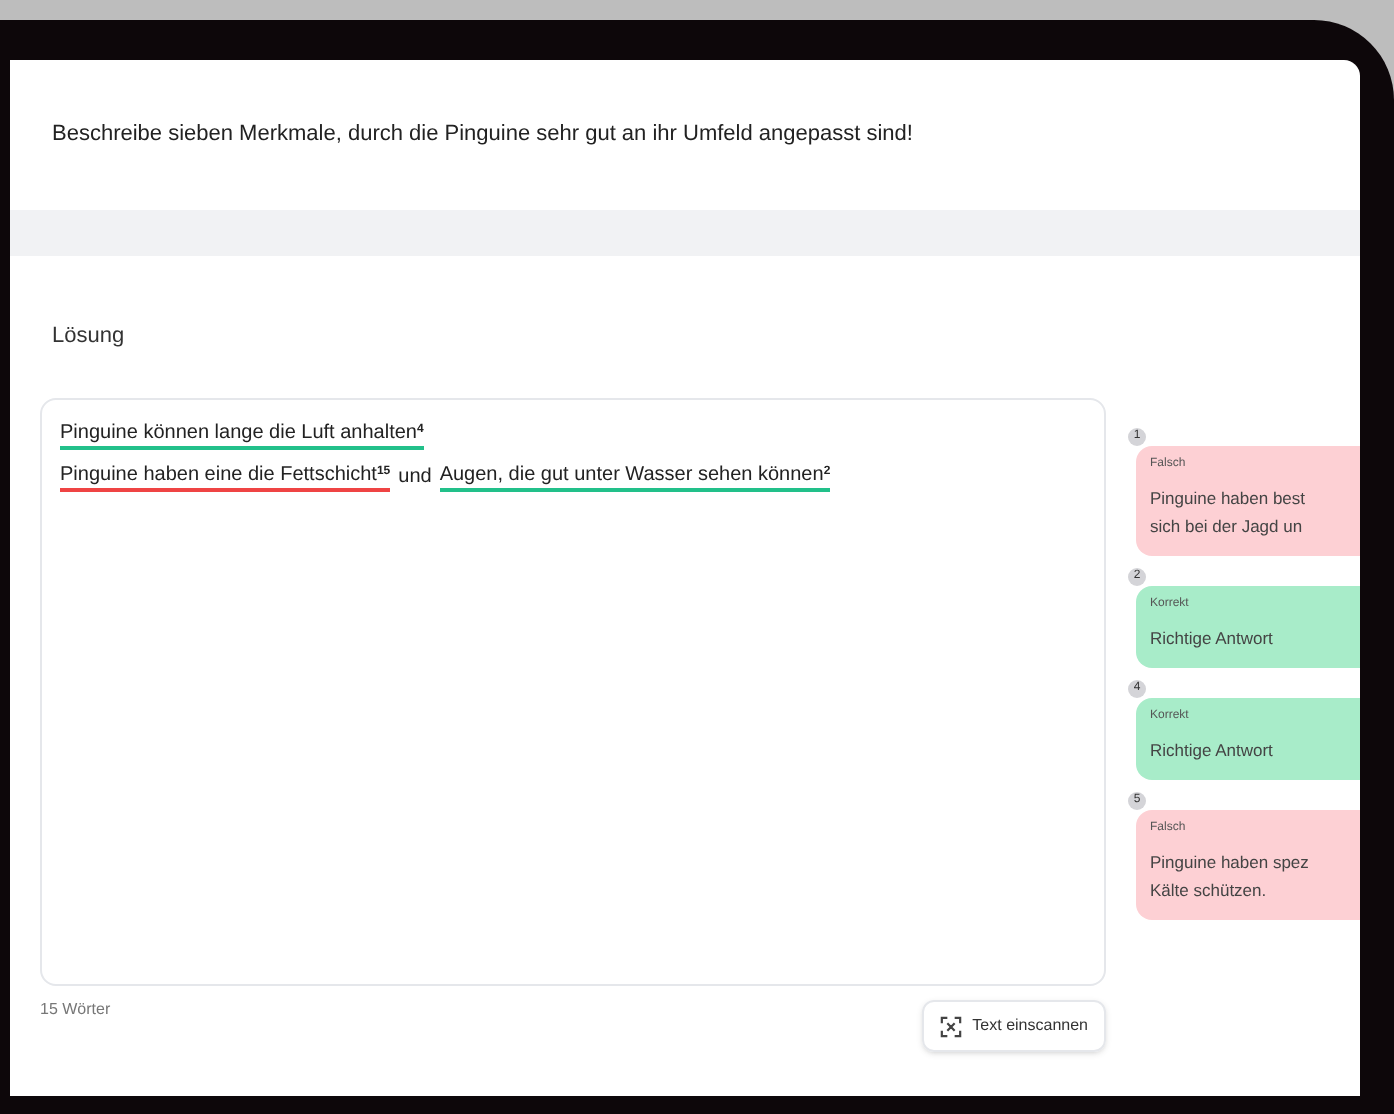  I want to click on annotated-answer: Pinguine können lange die Luft anhalten$^{4}$, so click(242, 435).